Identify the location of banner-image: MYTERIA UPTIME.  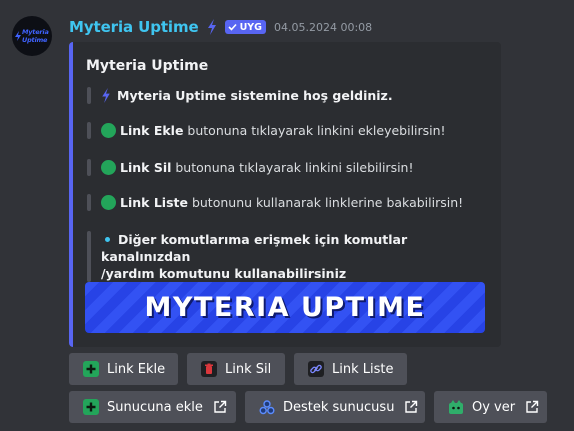
(285, 307).